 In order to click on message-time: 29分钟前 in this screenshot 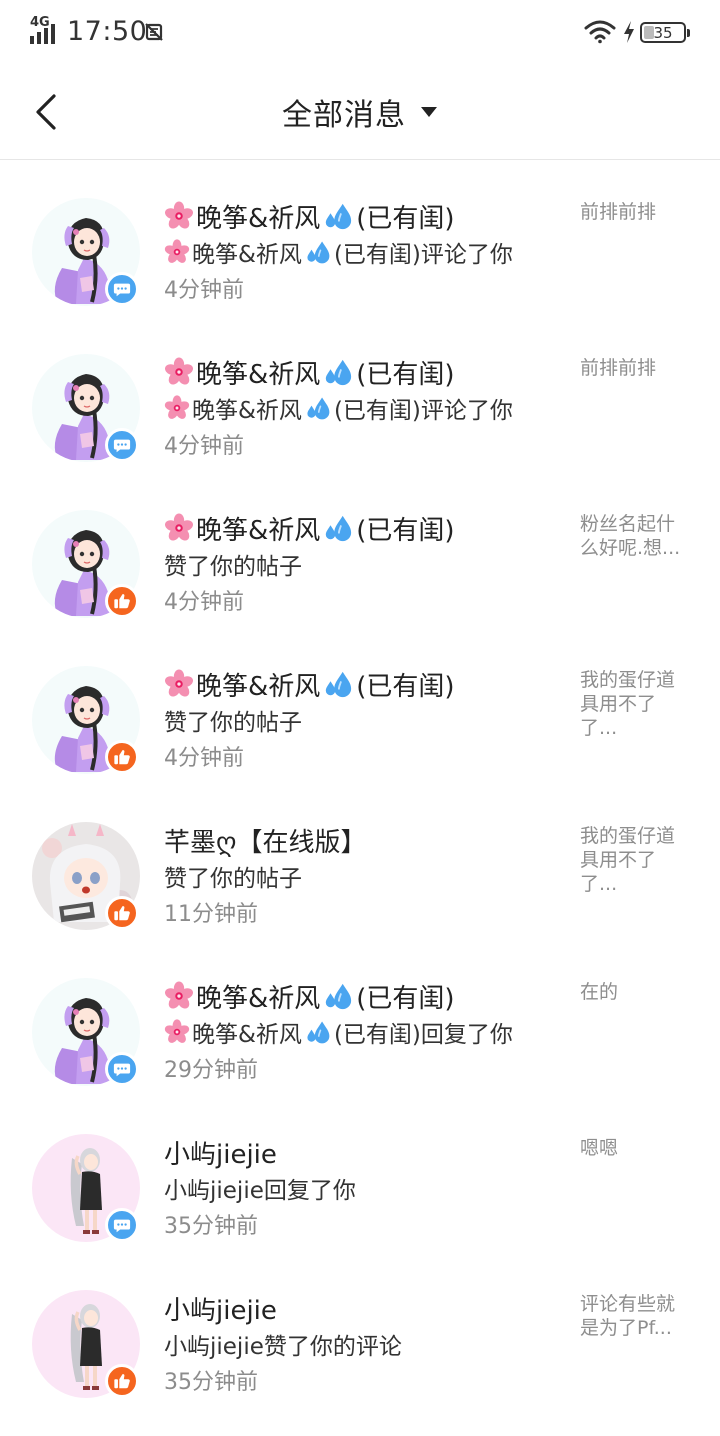, I will do `click(211, 1070)`.